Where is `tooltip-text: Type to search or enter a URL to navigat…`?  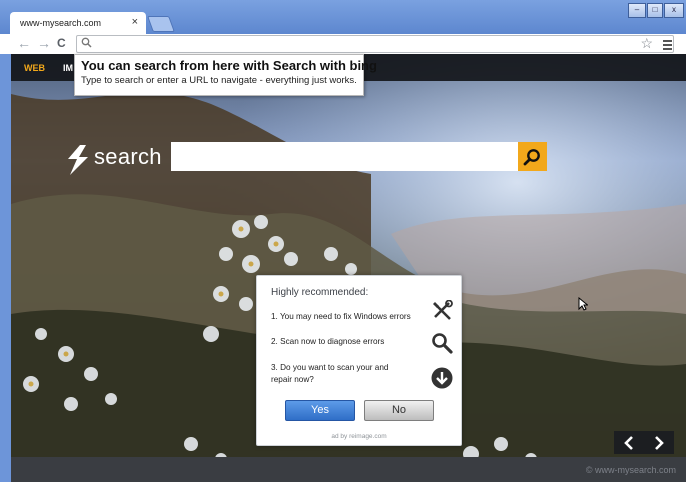
tooltip-text: Type to search or enter a URL to navigat… is located at coordinates (219, 80).